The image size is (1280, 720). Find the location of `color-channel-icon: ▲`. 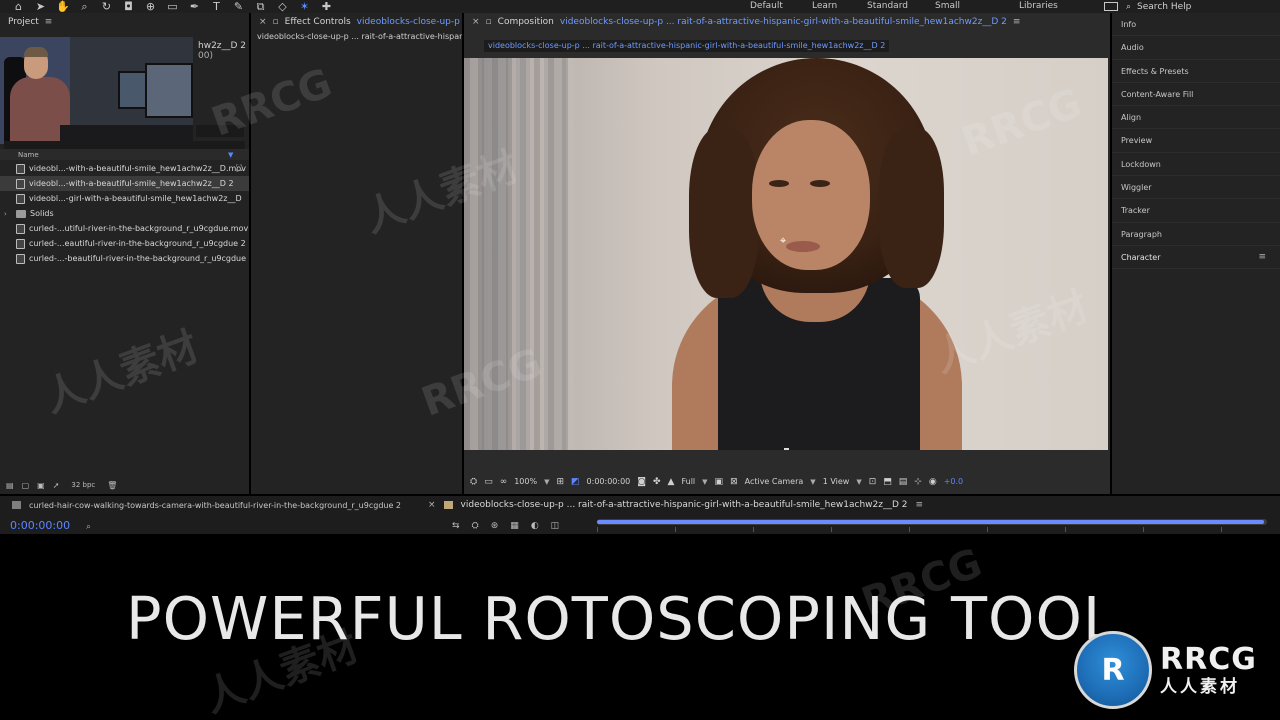

color-channel-icon: ▲ is located at coordinates (671, 482).